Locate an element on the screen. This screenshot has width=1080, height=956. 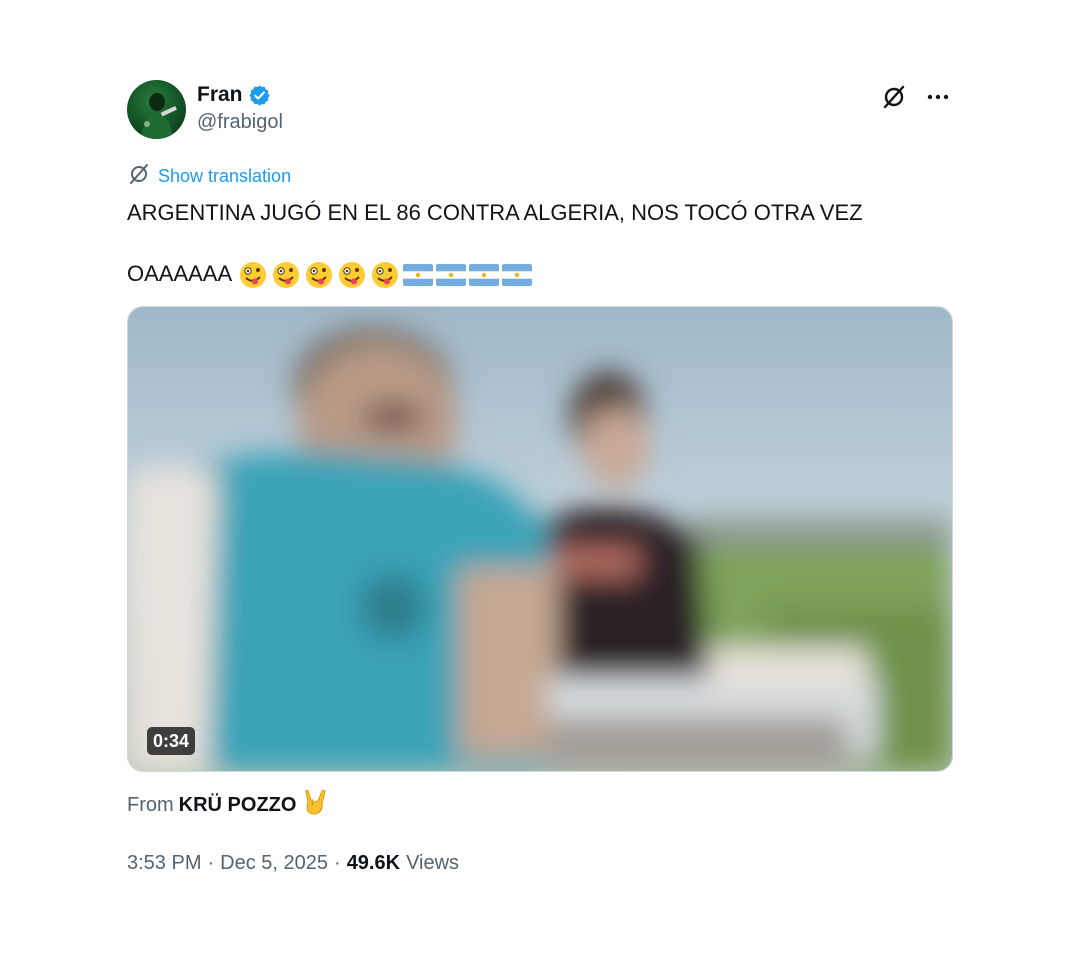
more-icon is located at coordinates (938, 97).